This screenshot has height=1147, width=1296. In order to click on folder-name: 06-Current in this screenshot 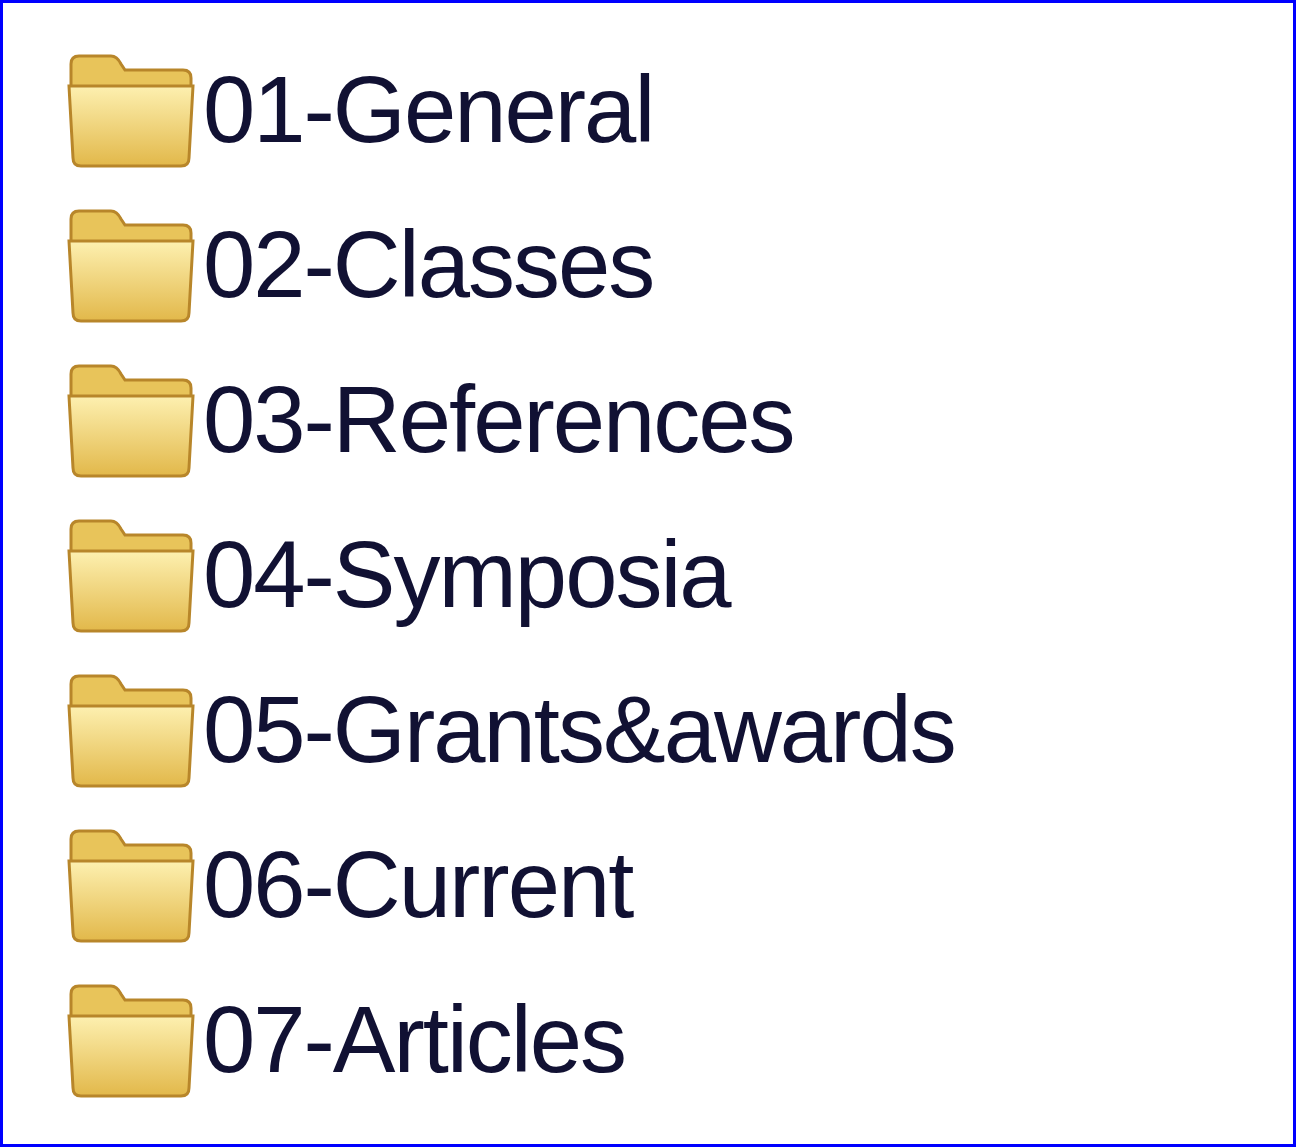, I will do `click(418, 885)`.